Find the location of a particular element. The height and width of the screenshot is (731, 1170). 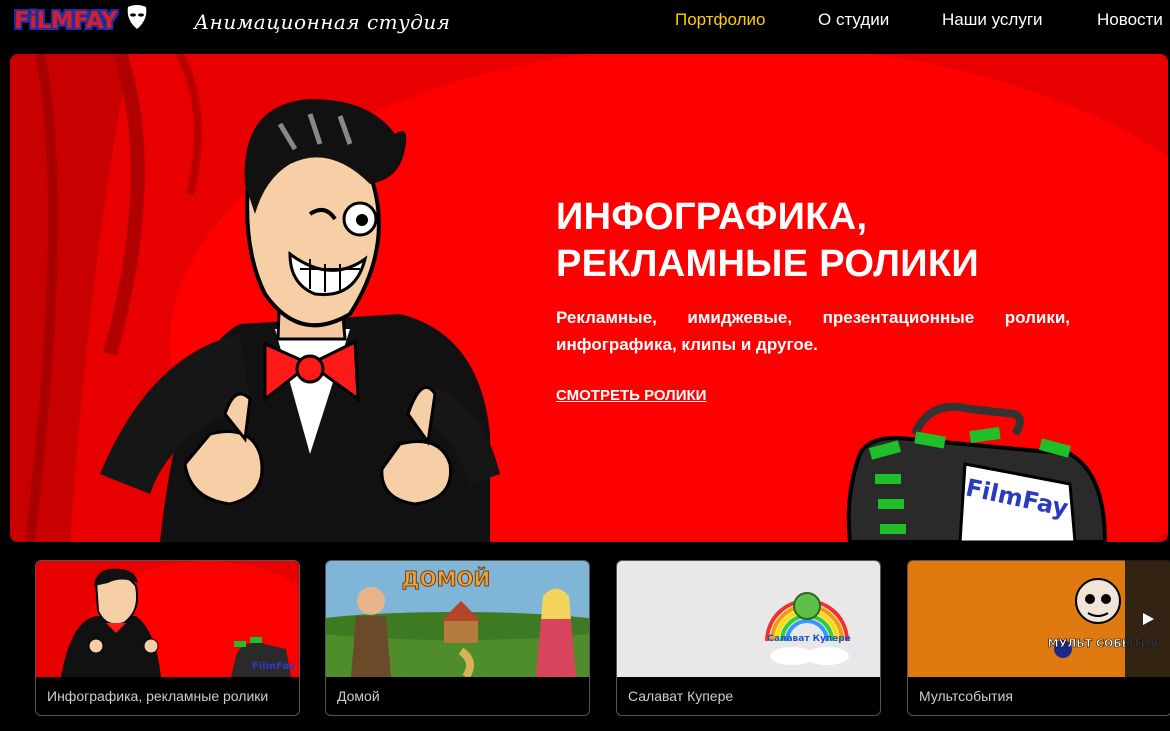

card-caption: Салават Купере is located at coordinates (681, 696).